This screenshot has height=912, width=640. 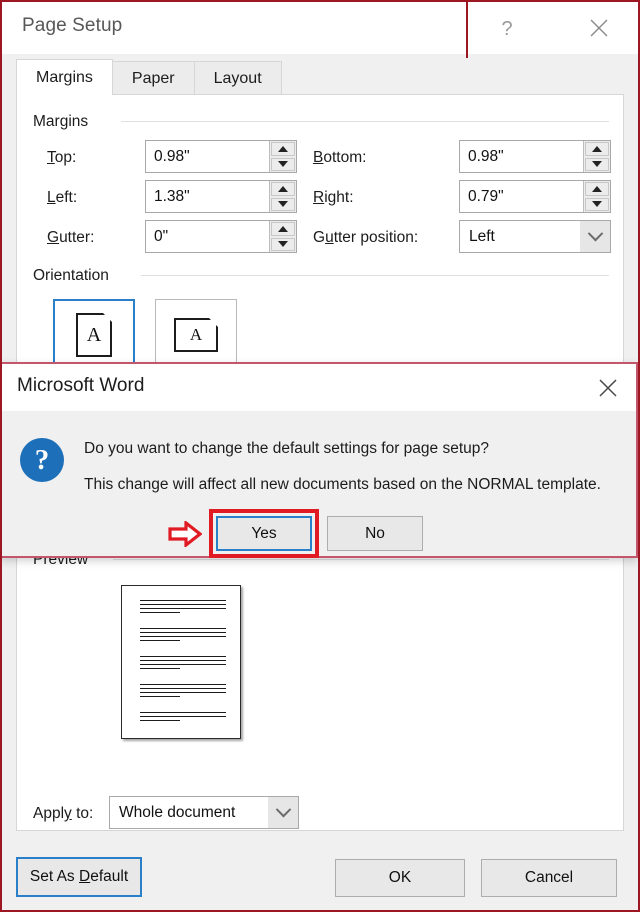 What do you see at coordinates (42, 460) in the screenshot?
I see `question-circle-icon: ?` at bounding box center [42, 460].